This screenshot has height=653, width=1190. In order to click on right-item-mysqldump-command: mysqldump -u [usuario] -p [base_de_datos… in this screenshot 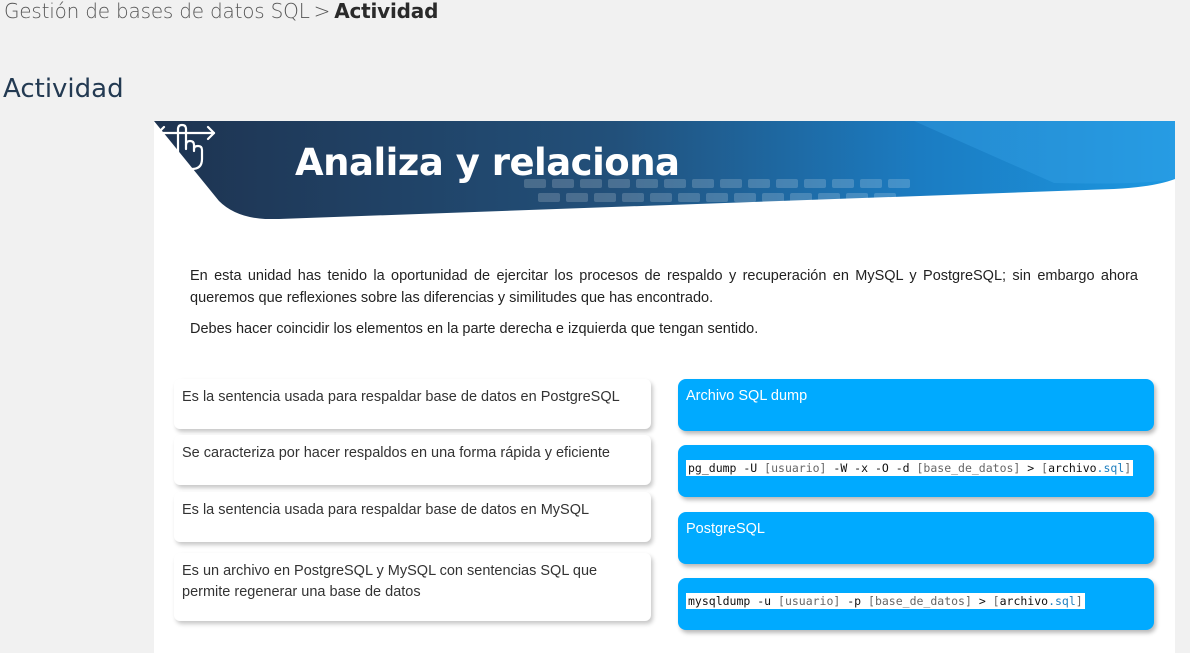, I will do `click(916, 604)`.